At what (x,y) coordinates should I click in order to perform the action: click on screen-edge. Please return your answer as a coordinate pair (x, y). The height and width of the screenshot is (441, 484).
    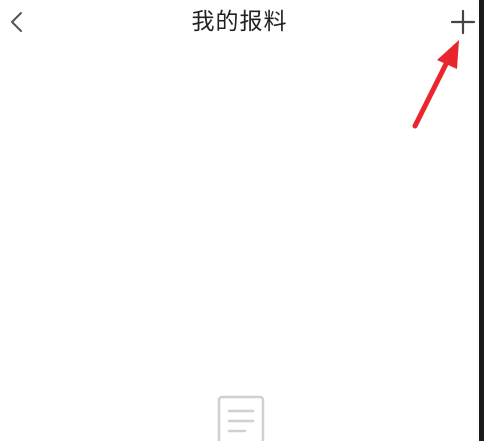
    Looking at the image, I should click on (481, 220).